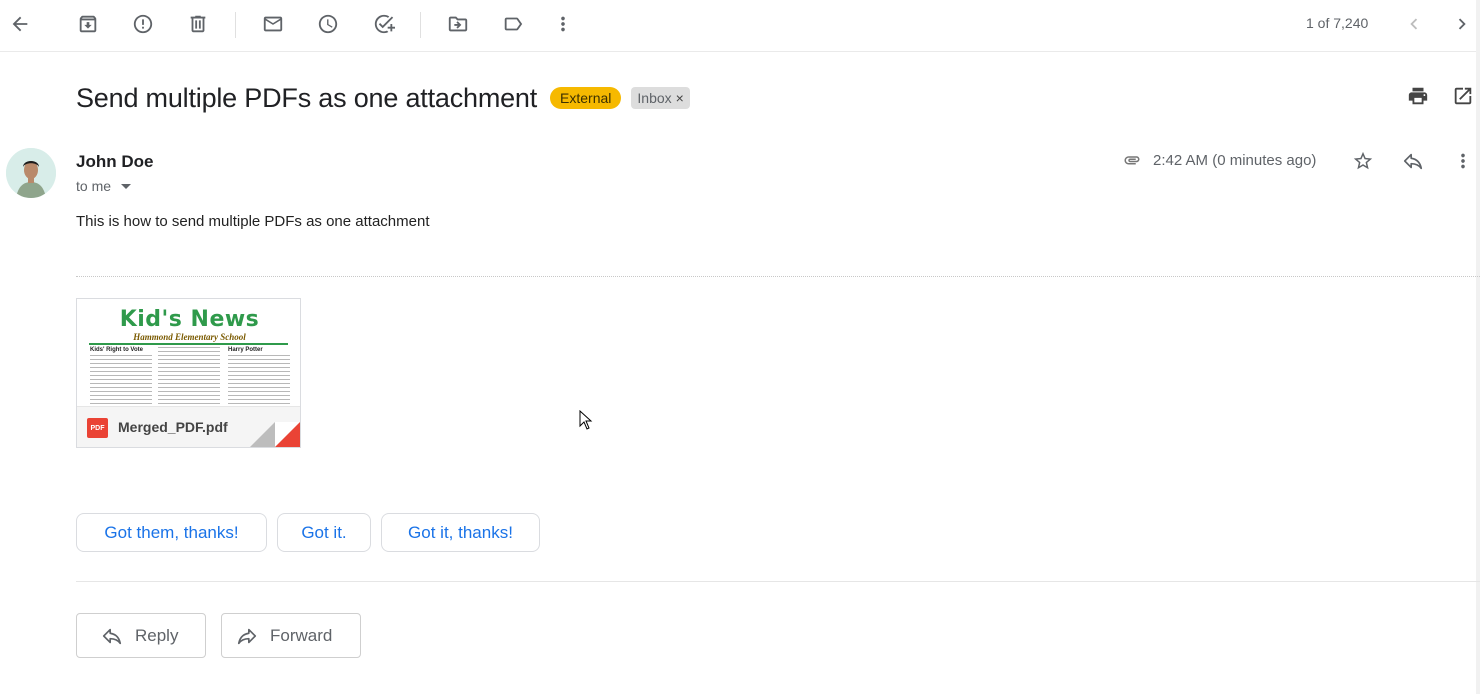  What do you see at coordinates (307, 97) in the screenshot?
I see `email-subject: Send multiple PDFs as one attachment` at bounding box center [307, 97].